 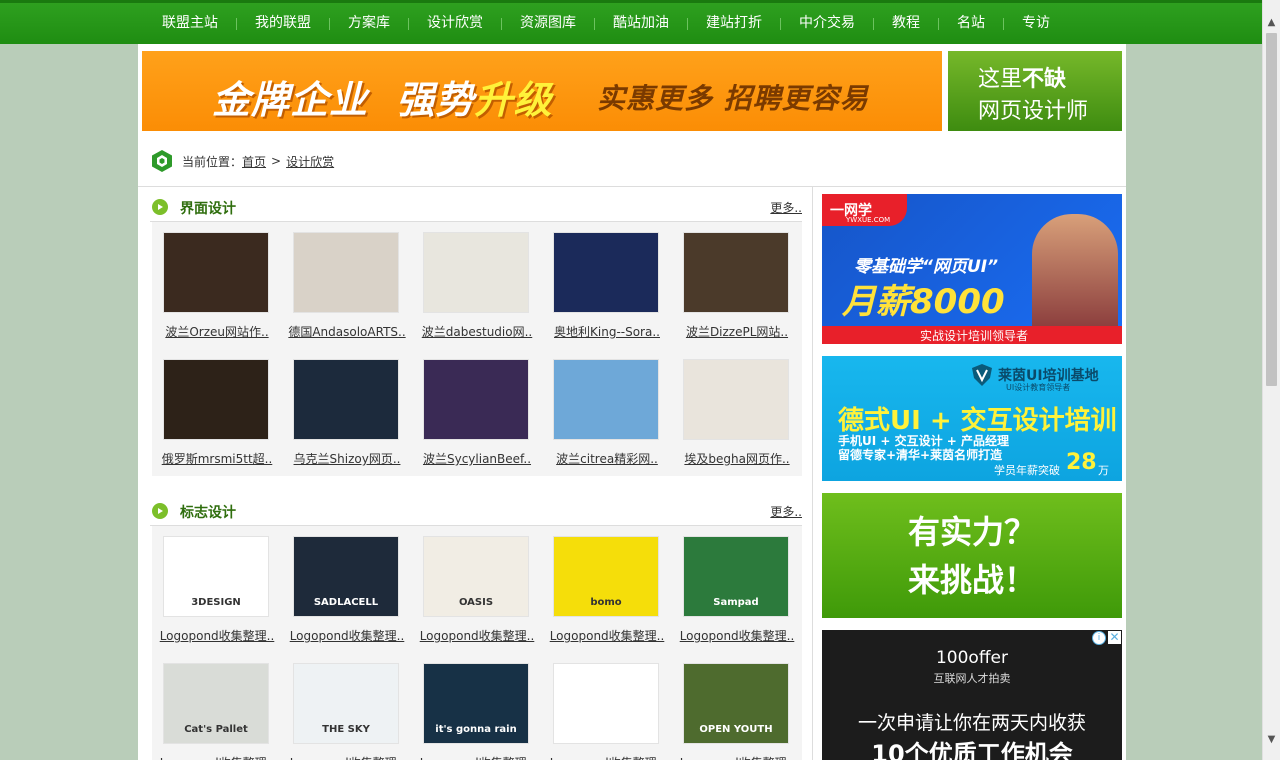 What do you see at coordinates (346, 576) in the screenshot?
I see `gallery-thumbnail: SADLACELL` at bounding box center [346, 576].